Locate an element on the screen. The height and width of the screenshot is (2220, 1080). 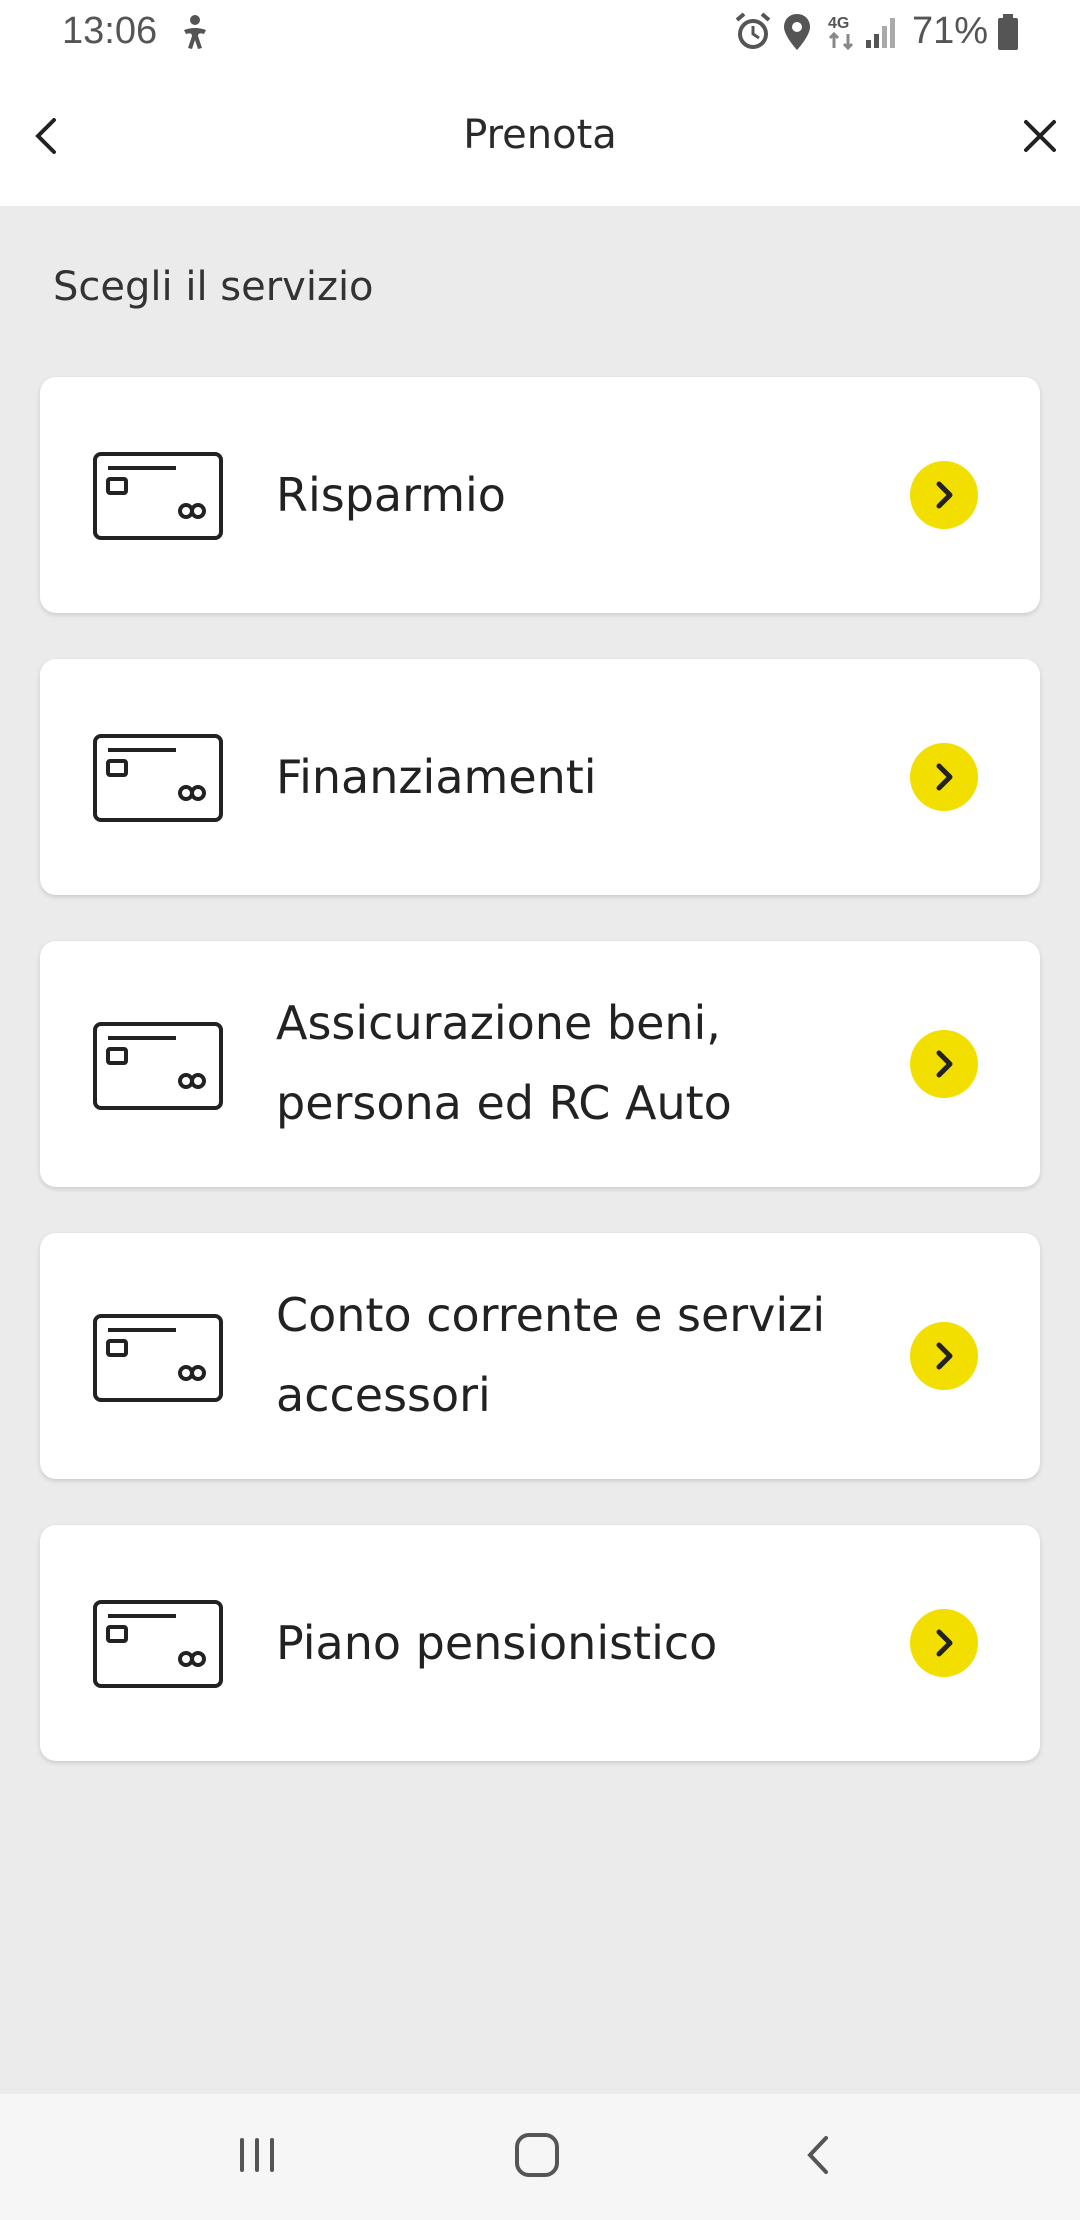
status-bar: 13:06 4G 71% is located at coordinates (540, 33).